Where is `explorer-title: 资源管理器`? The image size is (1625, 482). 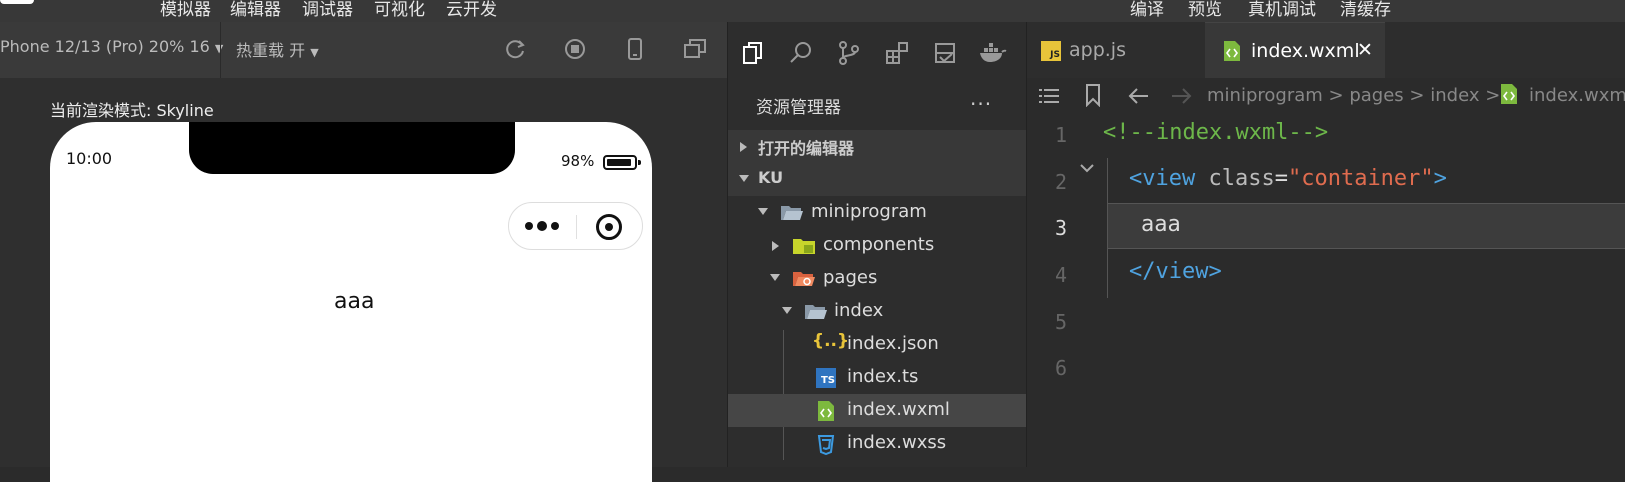
explorer-title: 资源管理器 is located at coordinates (798, 108).